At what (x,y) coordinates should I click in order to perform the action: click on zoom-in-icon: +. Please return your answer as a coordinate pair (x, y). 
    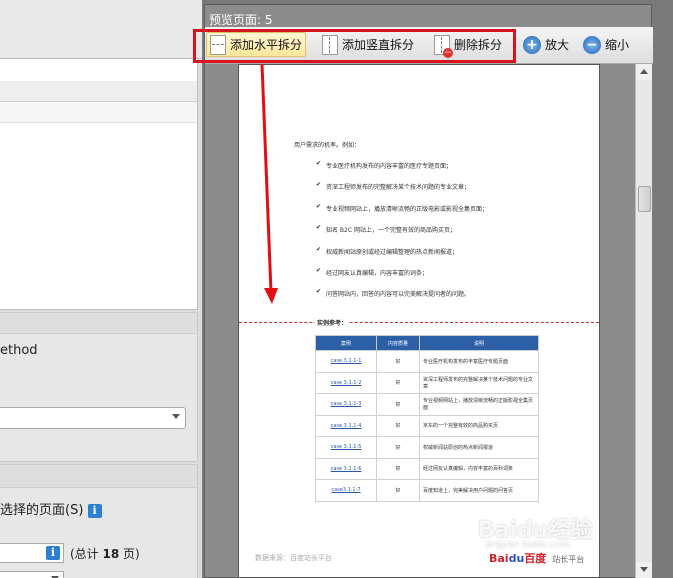
    Looking at the image, I should click on (532, 44).